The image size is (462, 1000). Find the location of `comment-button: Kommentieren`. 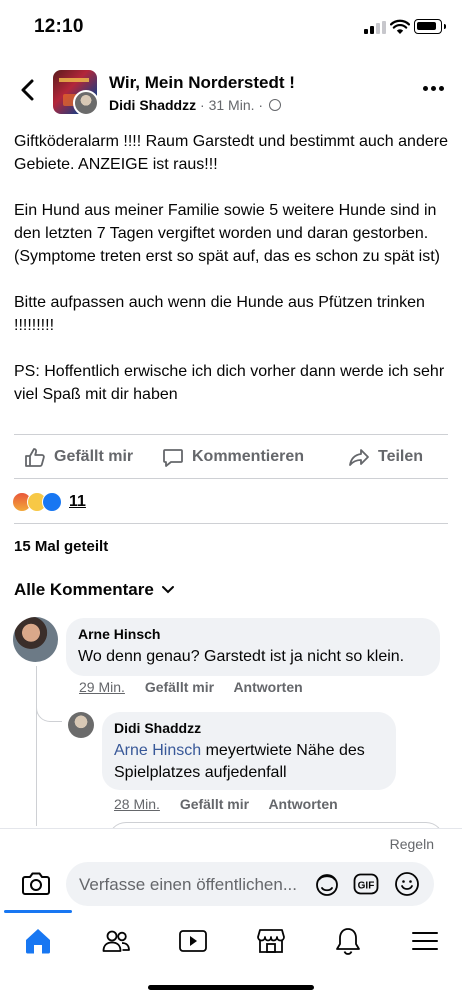

comment-button: Kommentieren is located at coordinates (233, 457).